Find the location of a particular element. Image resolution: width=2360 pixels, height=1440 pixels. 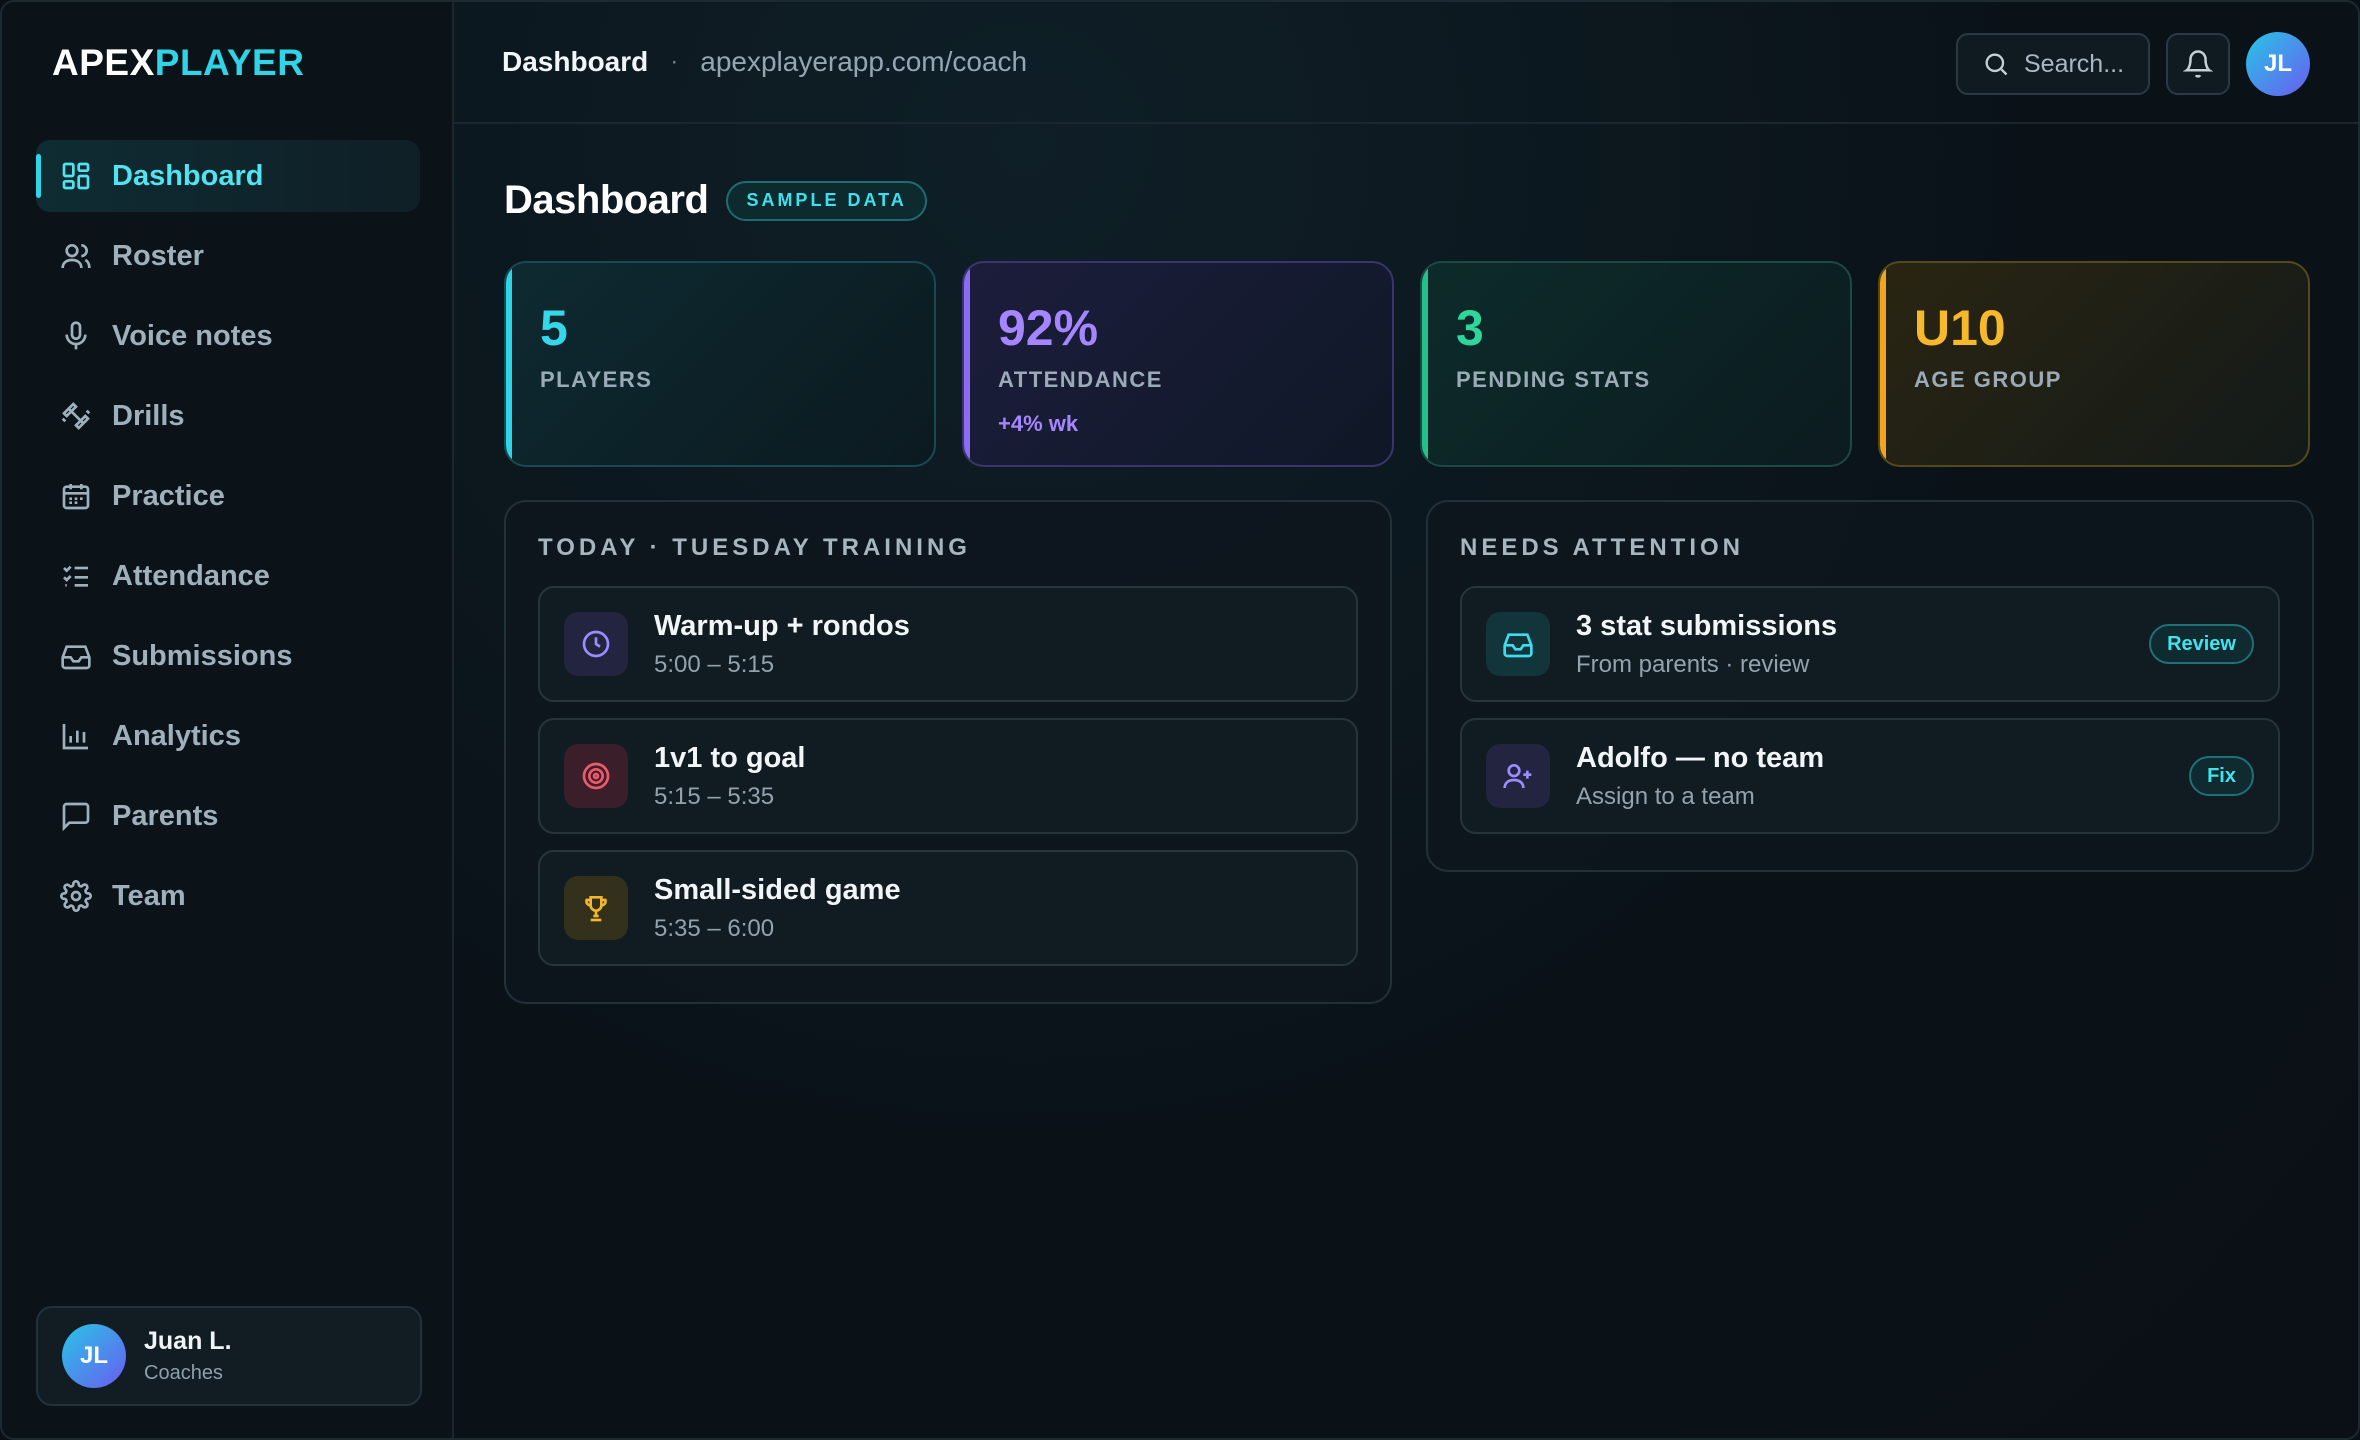

notifications-button is located at coordinates (2198, 64).